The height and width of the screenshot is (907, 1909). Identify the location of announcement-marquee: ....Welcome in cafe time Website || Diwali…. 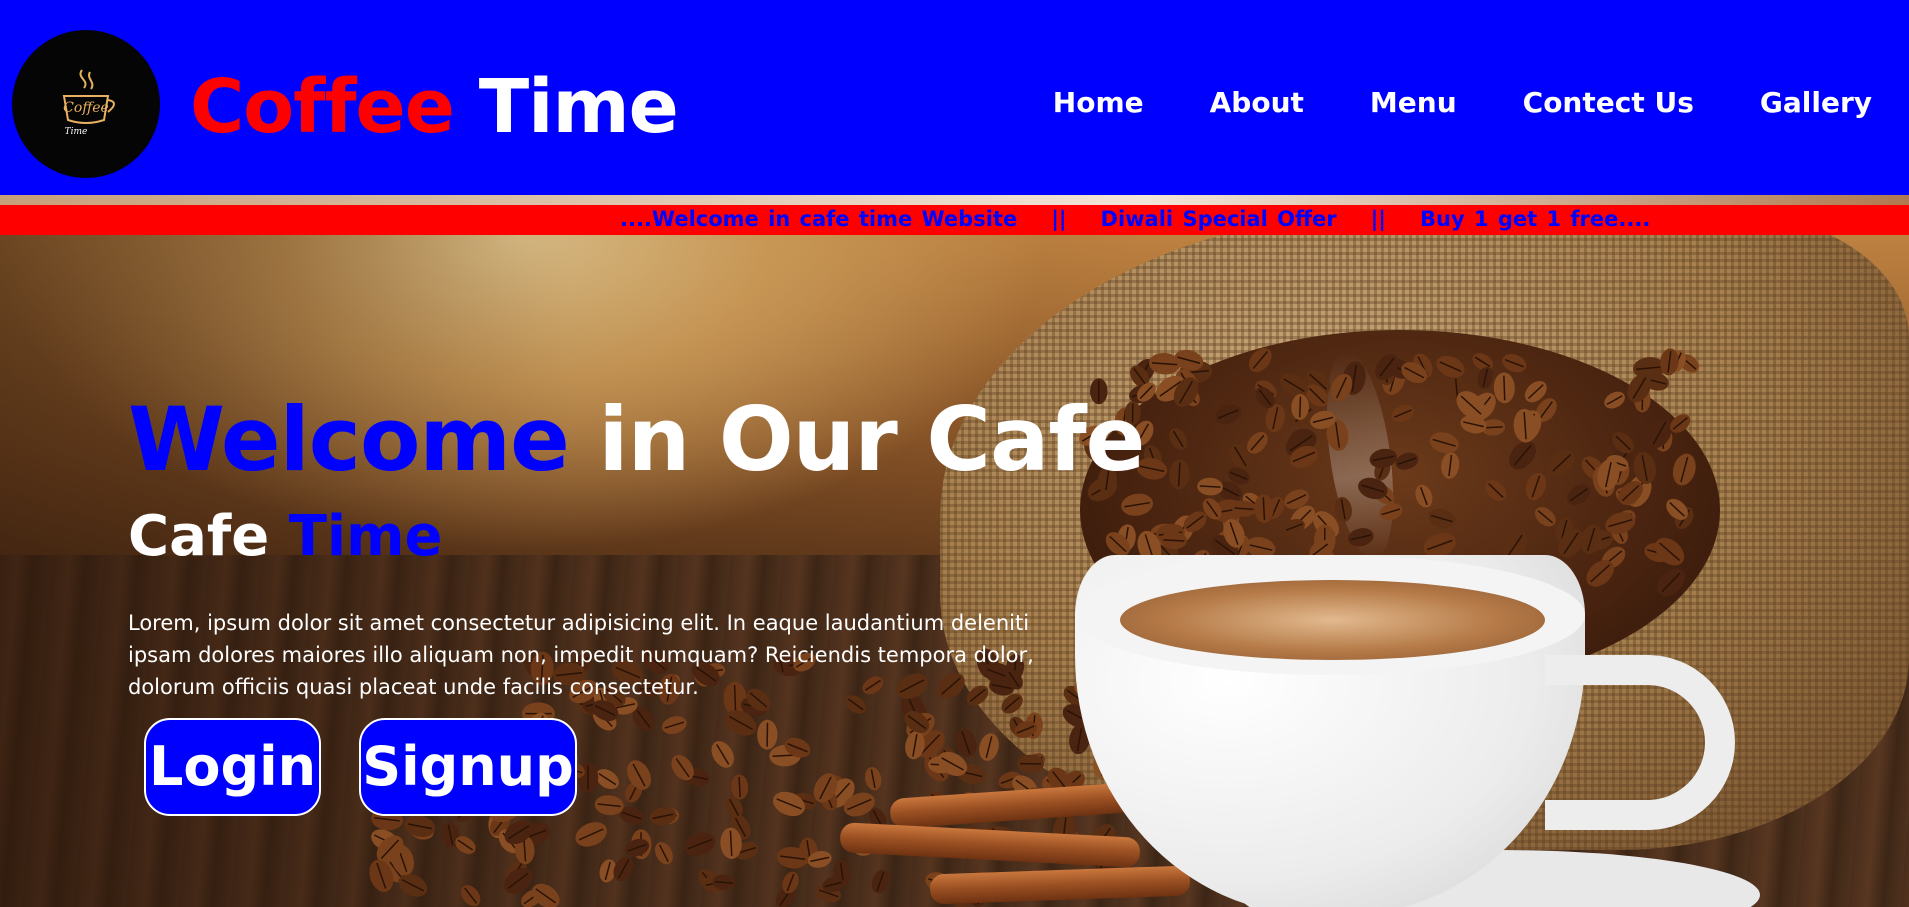
(954, 220).